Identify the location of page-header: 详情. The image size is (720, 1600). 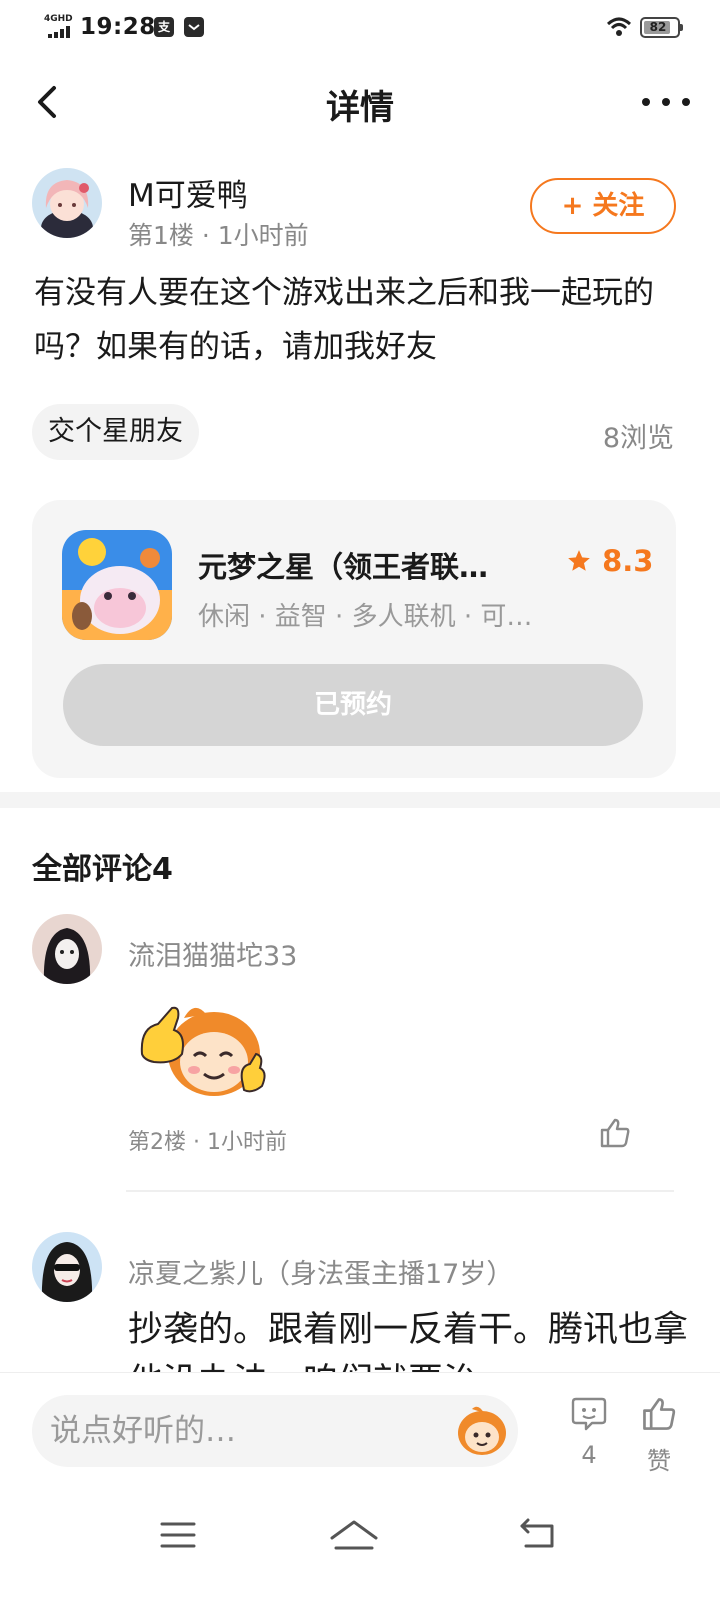
(360, 102).